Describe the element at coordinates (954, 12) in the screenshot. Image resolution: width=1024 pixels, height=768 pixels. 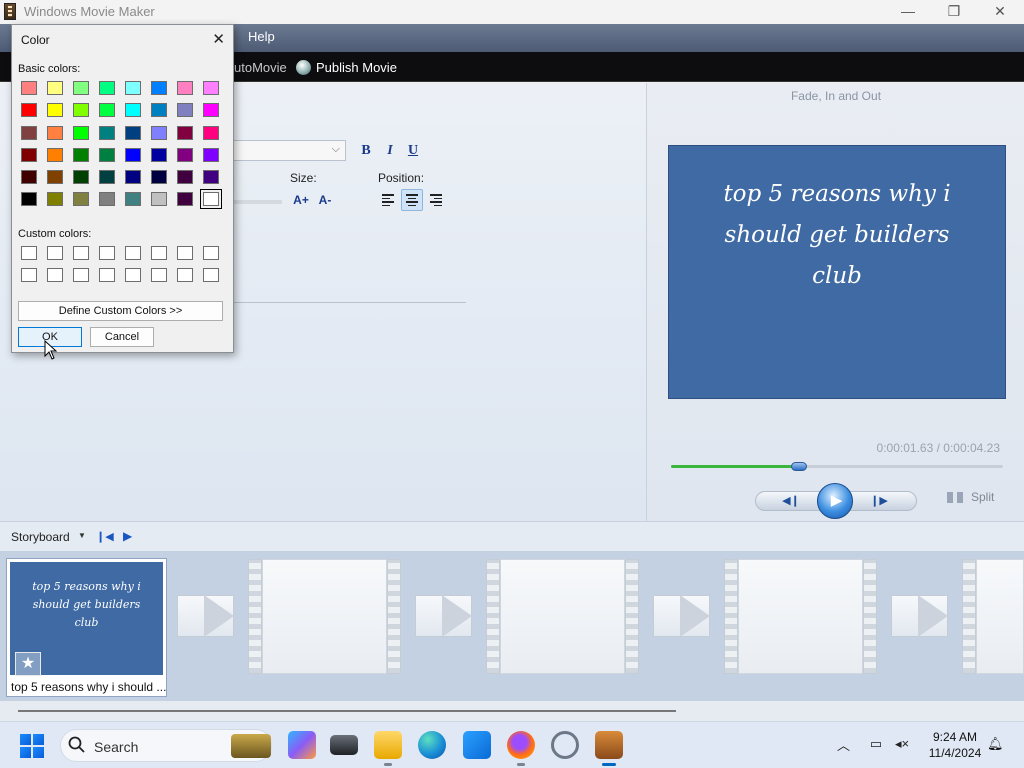
I see `maximize-button: ❐` at that location.